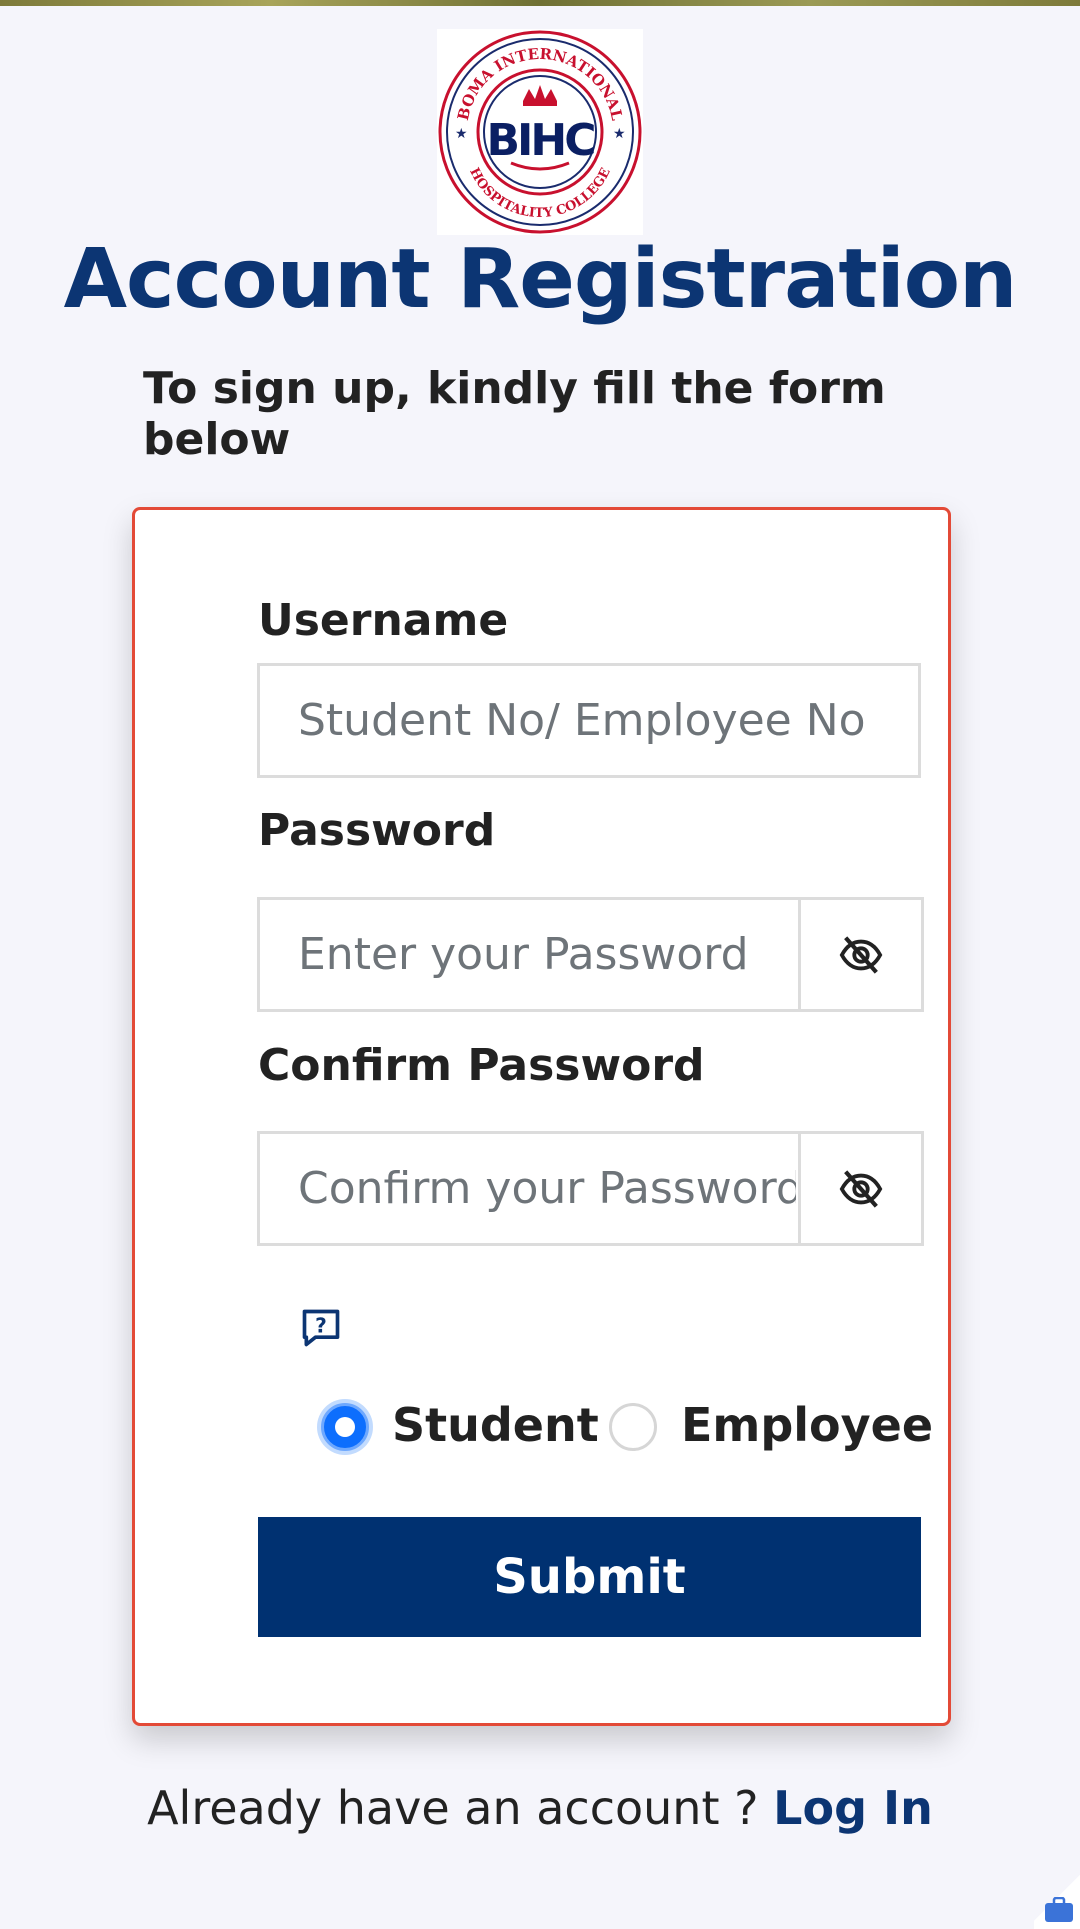 This screenshot has height=1929, width=1080. Describe the element at coordinates (514, 414) in the screenshot. I see `page-subtitle: To sign up, kindly fill the form below` at that location.